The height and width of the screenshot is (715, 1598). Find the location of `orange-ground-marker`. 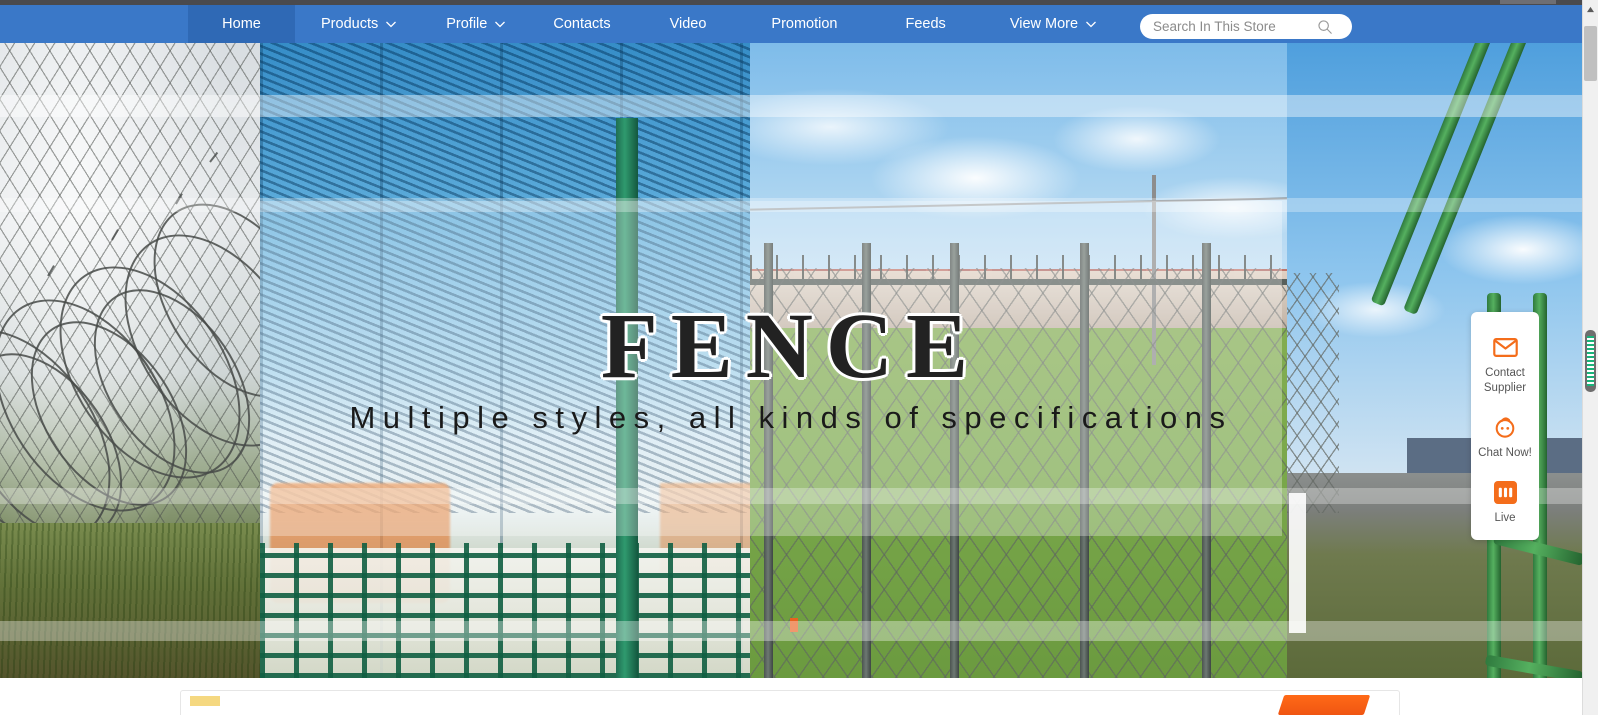

orange-ground-marker is located at coordinates (794, 625).